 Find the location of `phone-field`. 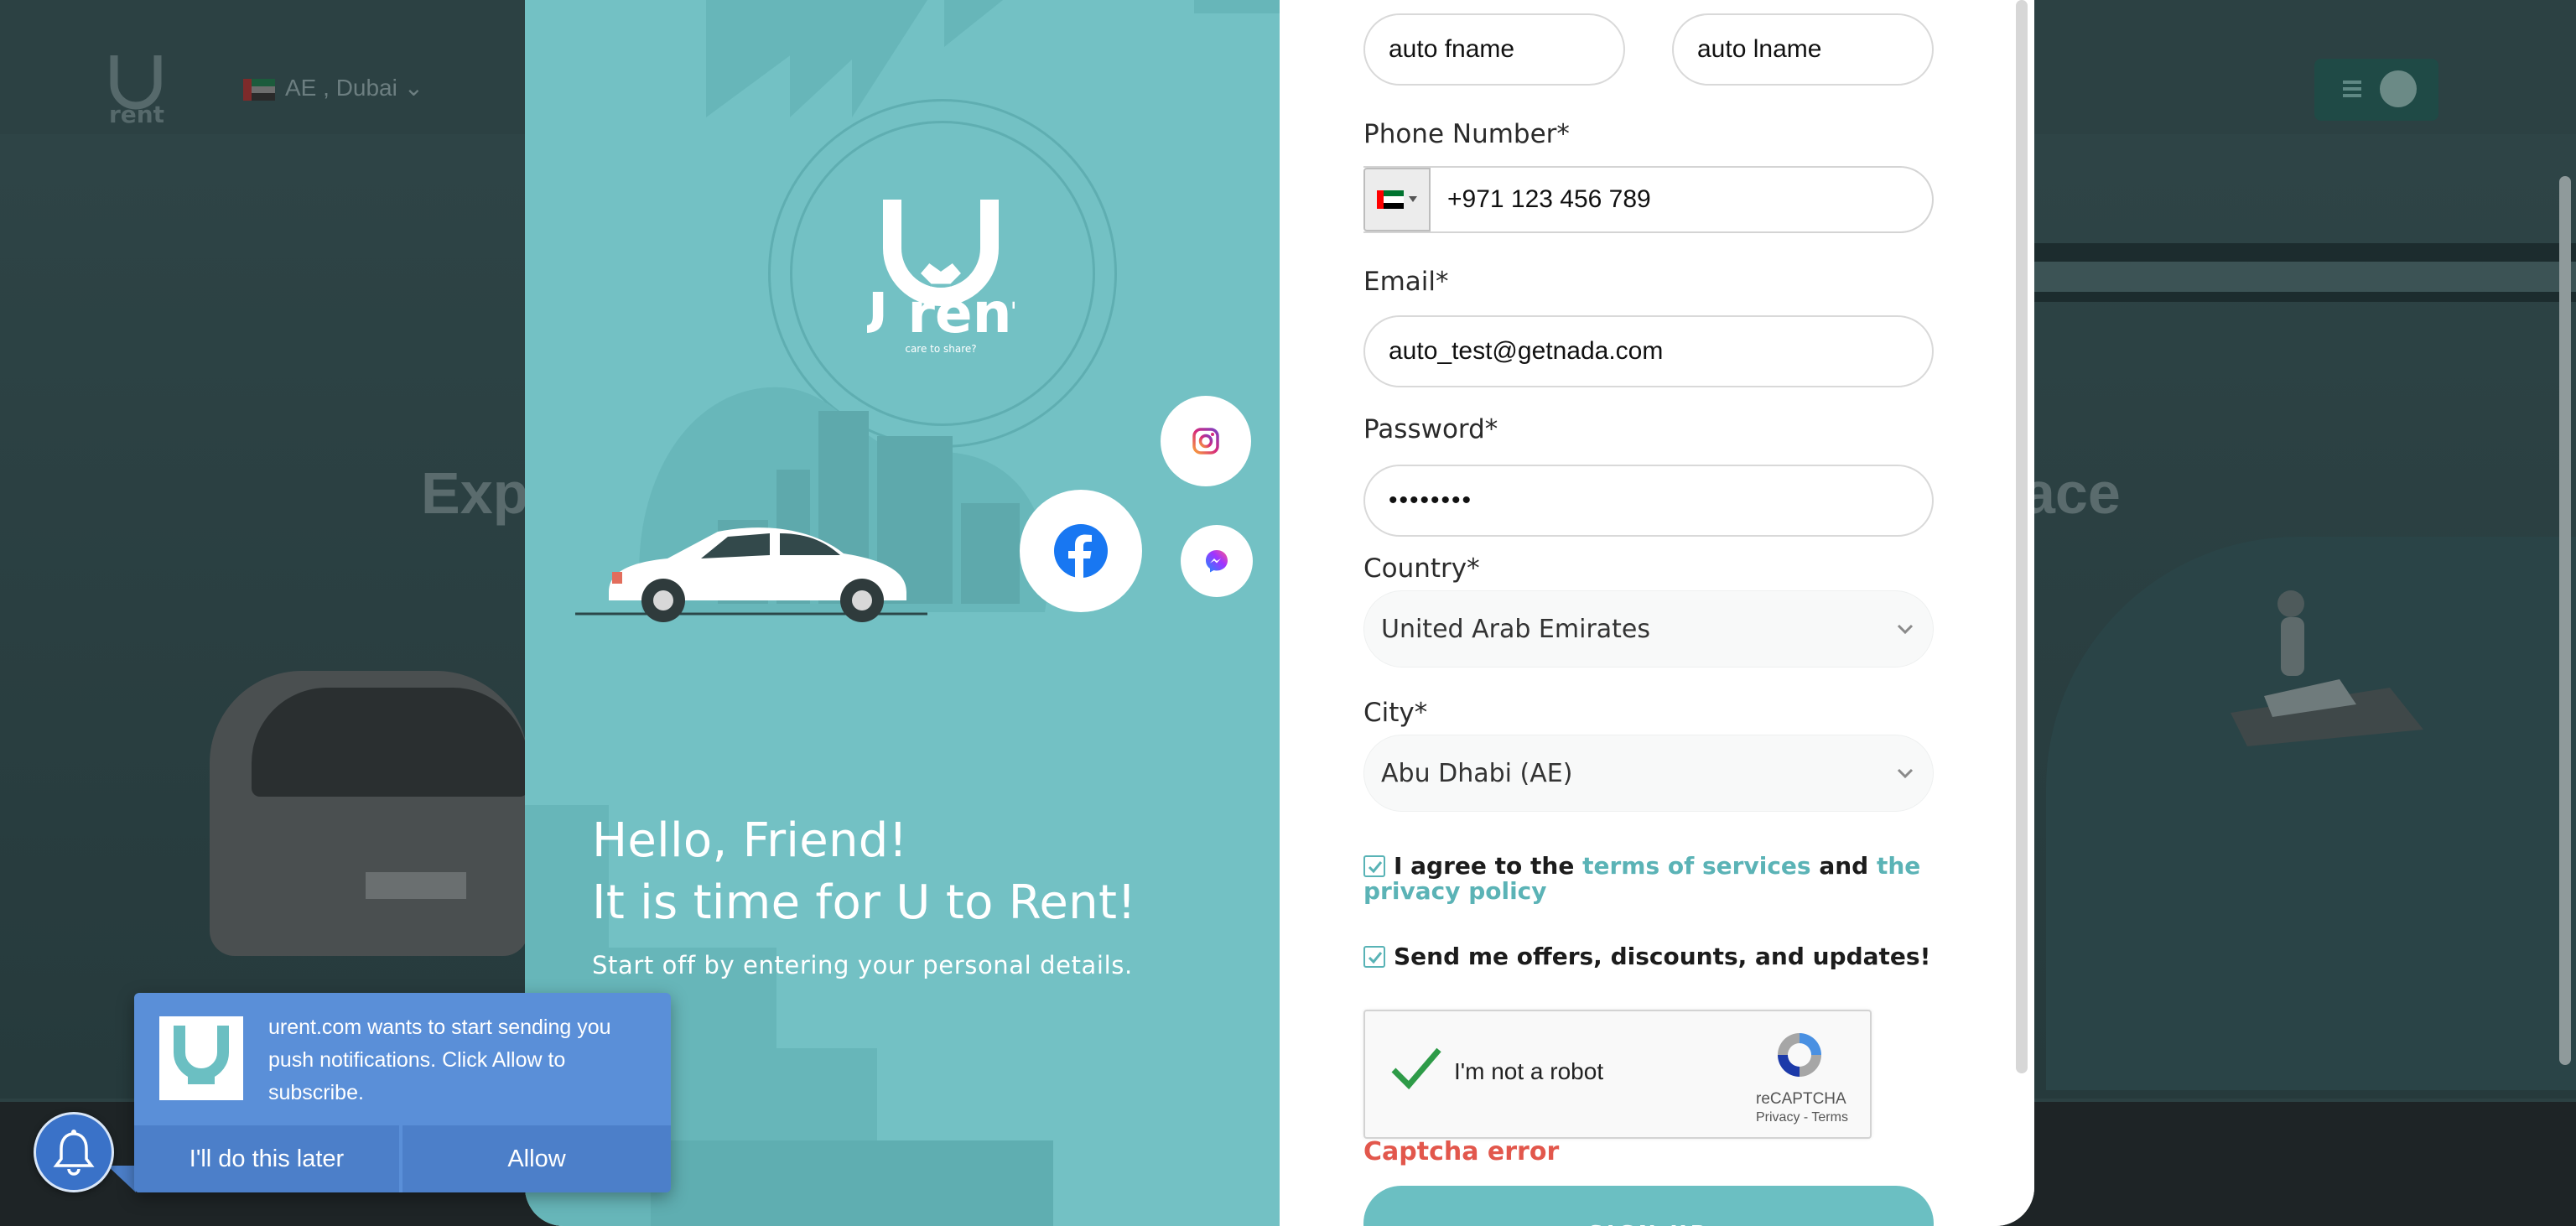

phone-field is located at coordinates (1648, 199).